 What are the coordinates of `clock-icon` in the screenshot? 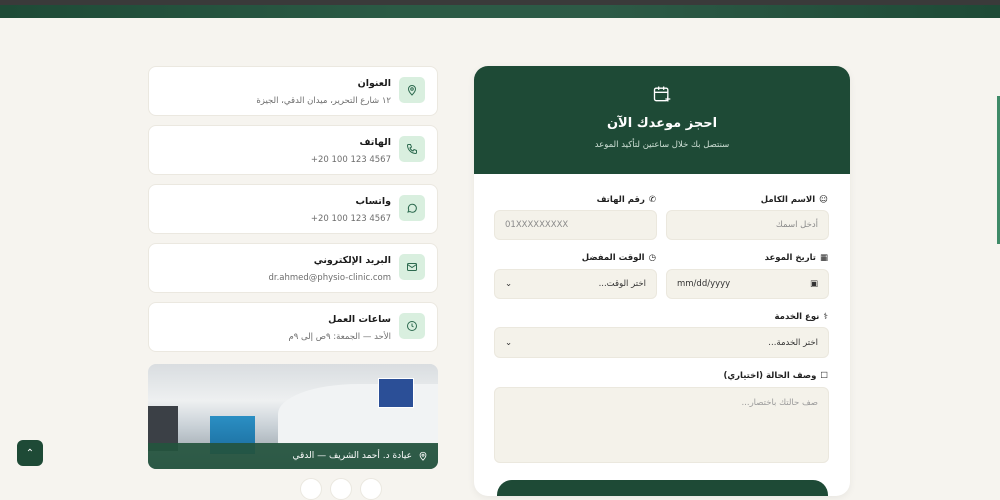 It's located at (412, 326).